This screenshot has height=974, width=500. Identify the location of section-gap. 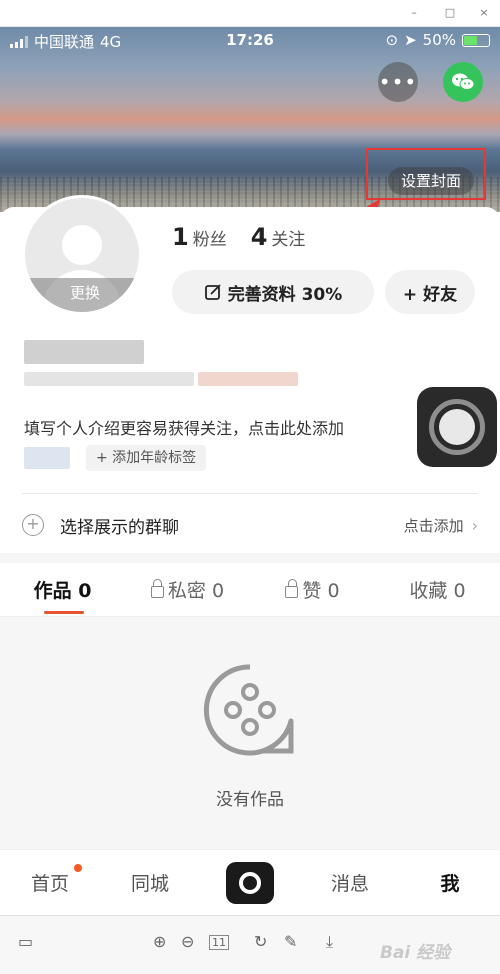
(250, 558).